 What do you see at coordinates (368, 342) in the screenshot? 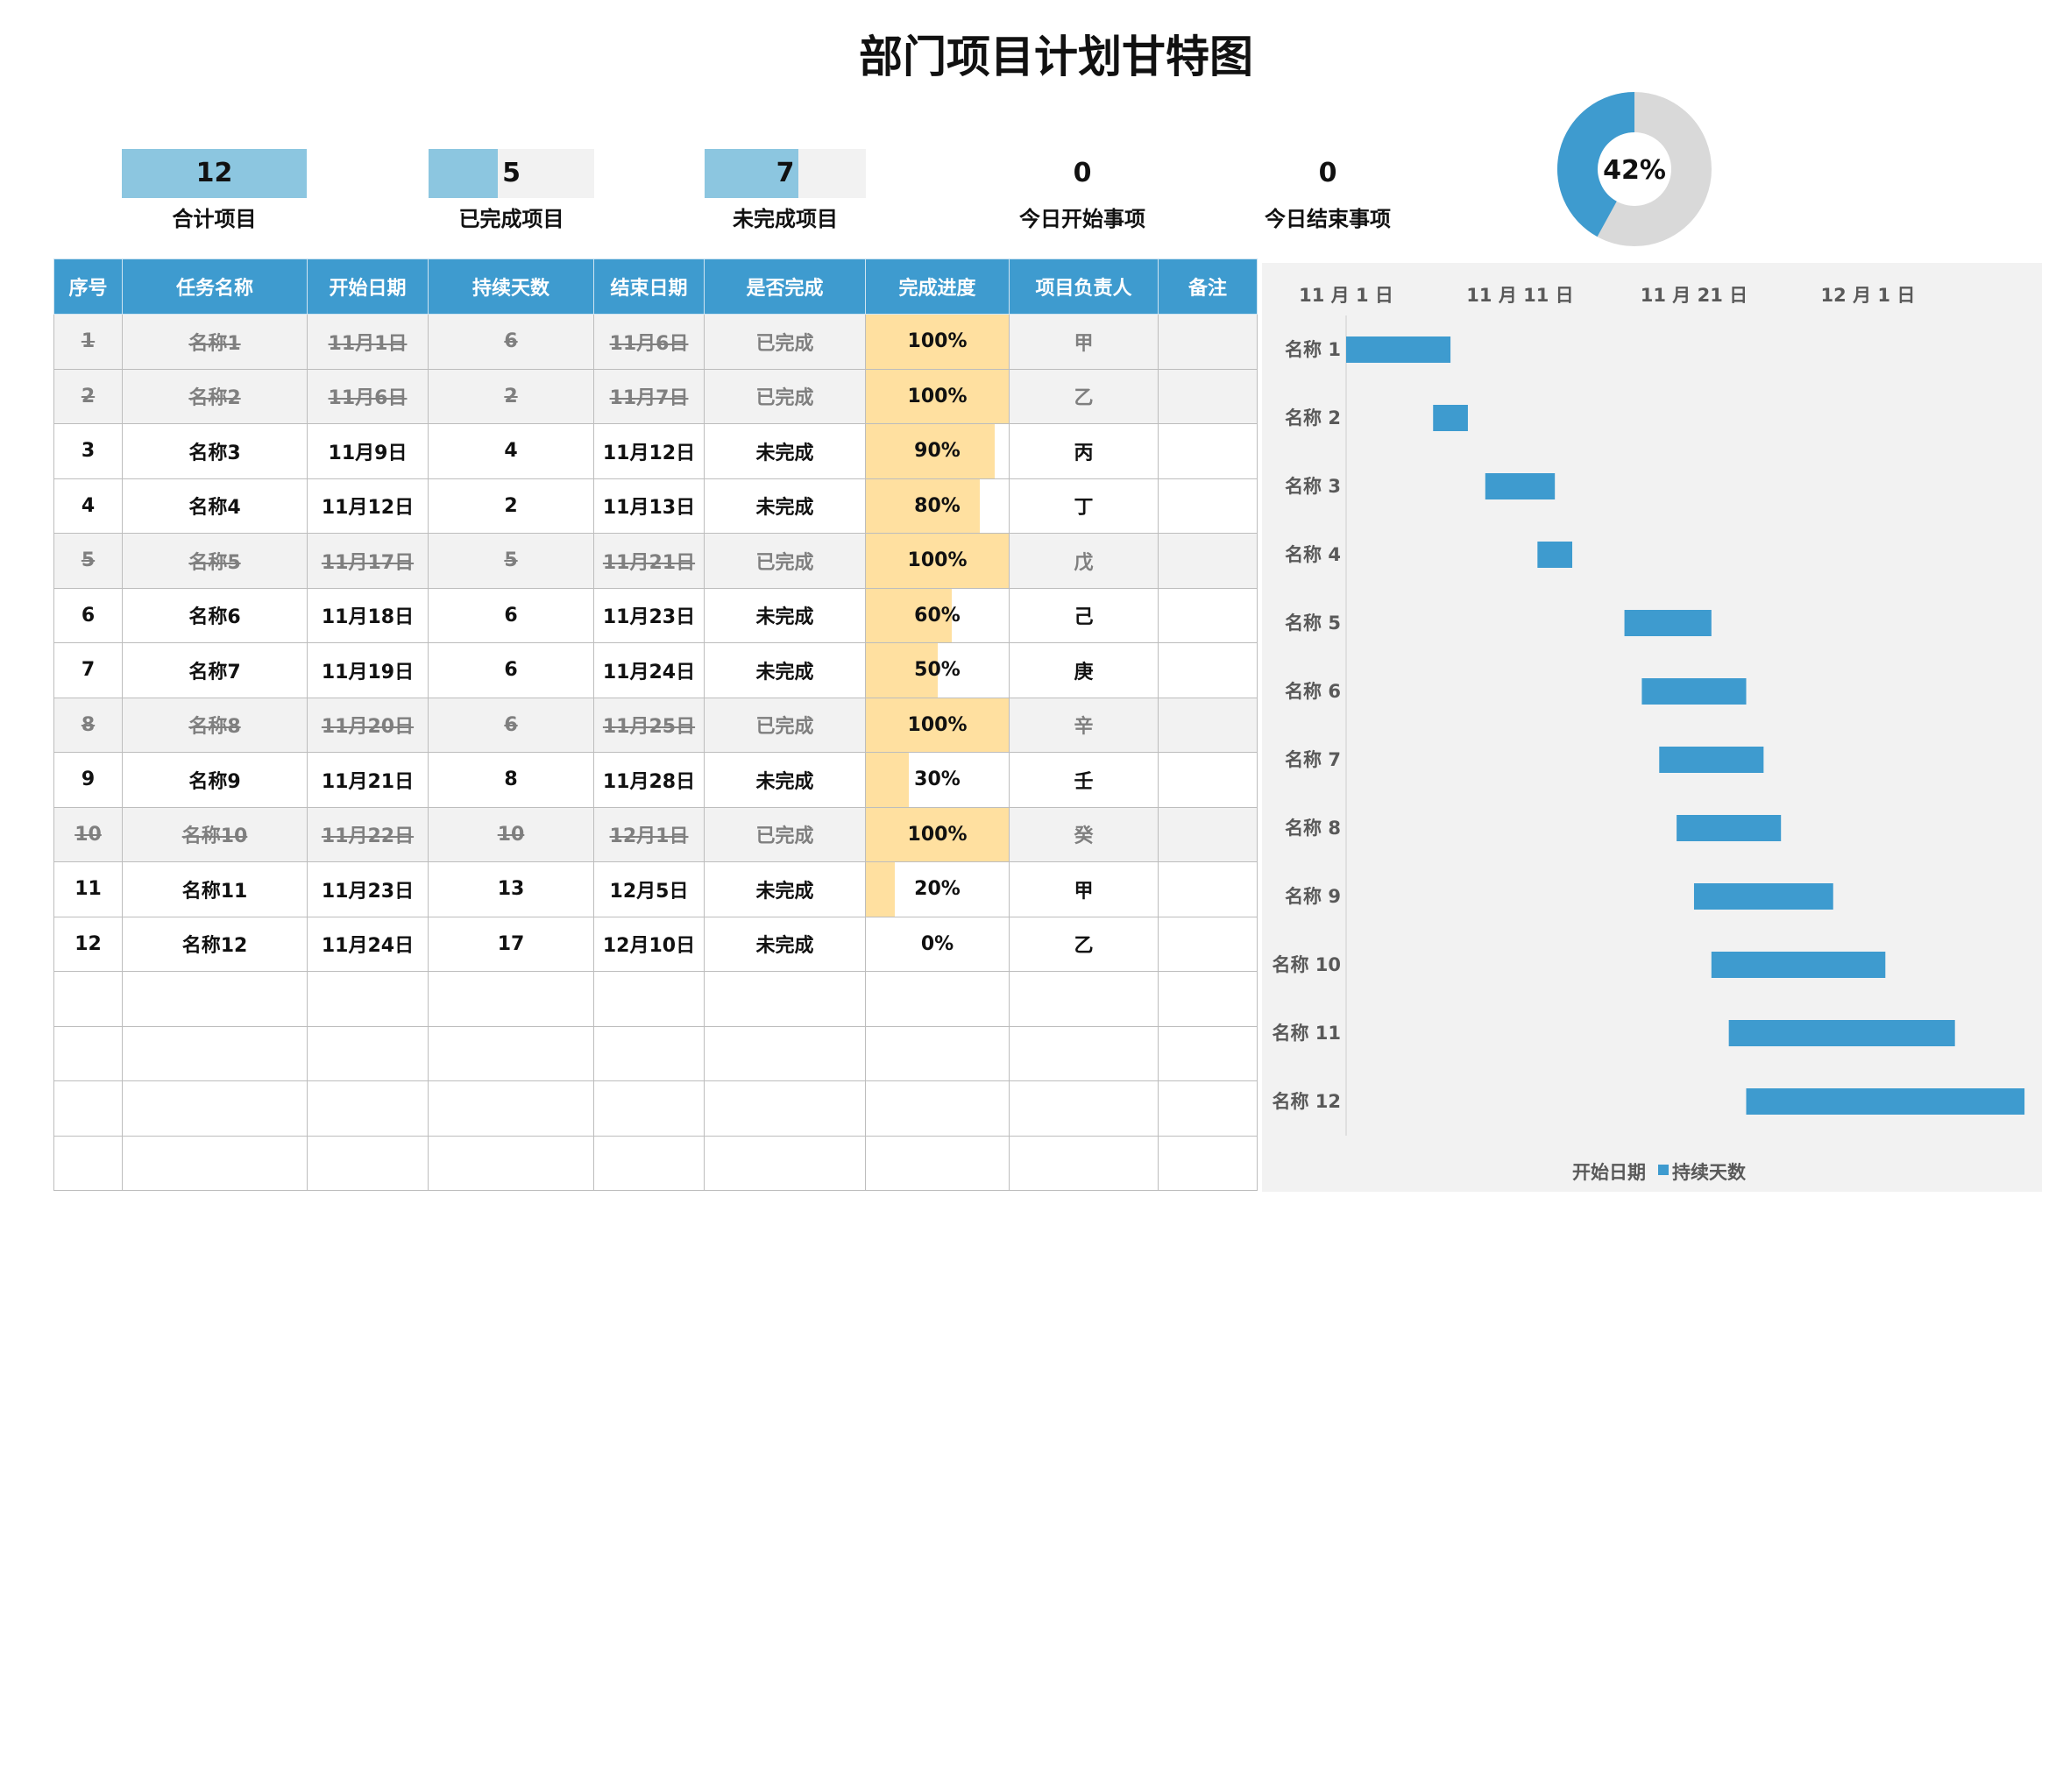
I see `start-date-cell: 11月1日` at bounding box center [368, 342].